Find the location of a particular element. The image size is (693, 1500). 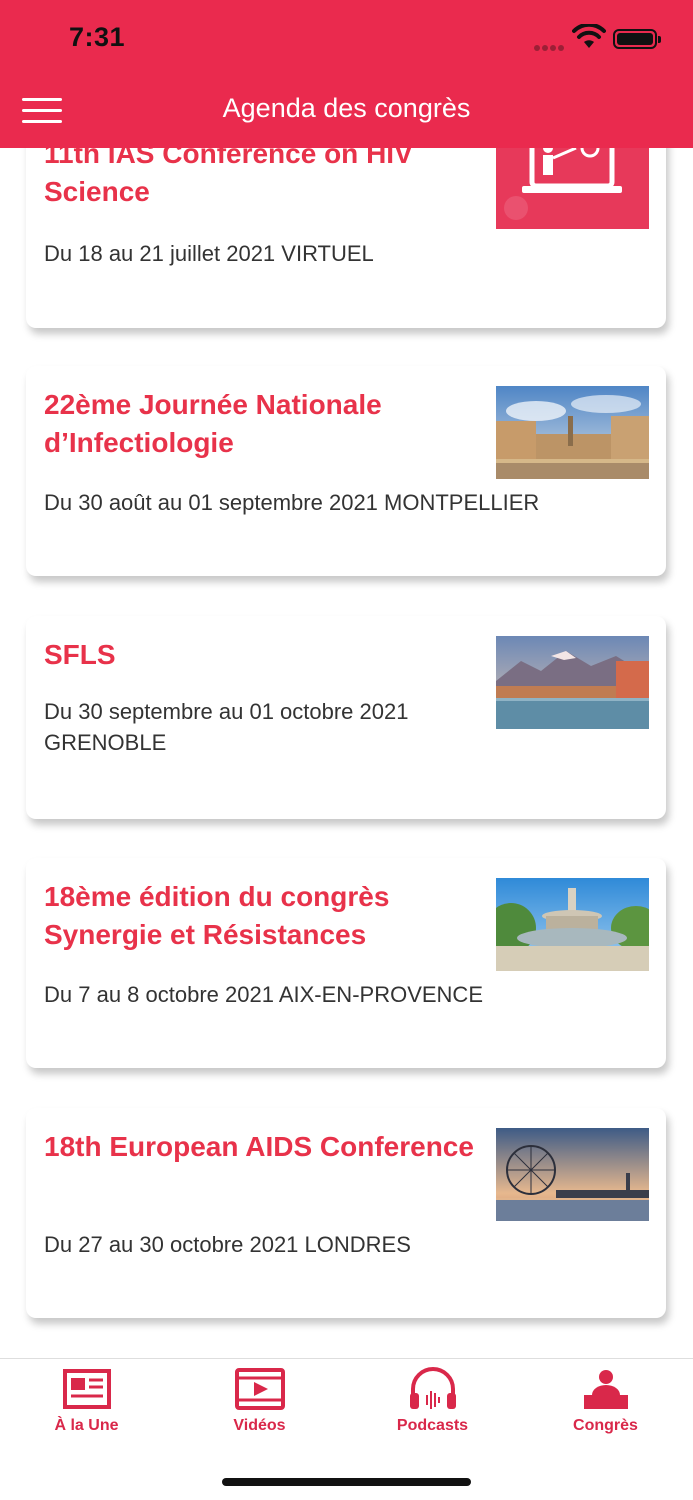

event-title: 11th IAS Conference on HIV Science is located at coordinates (228, 177).